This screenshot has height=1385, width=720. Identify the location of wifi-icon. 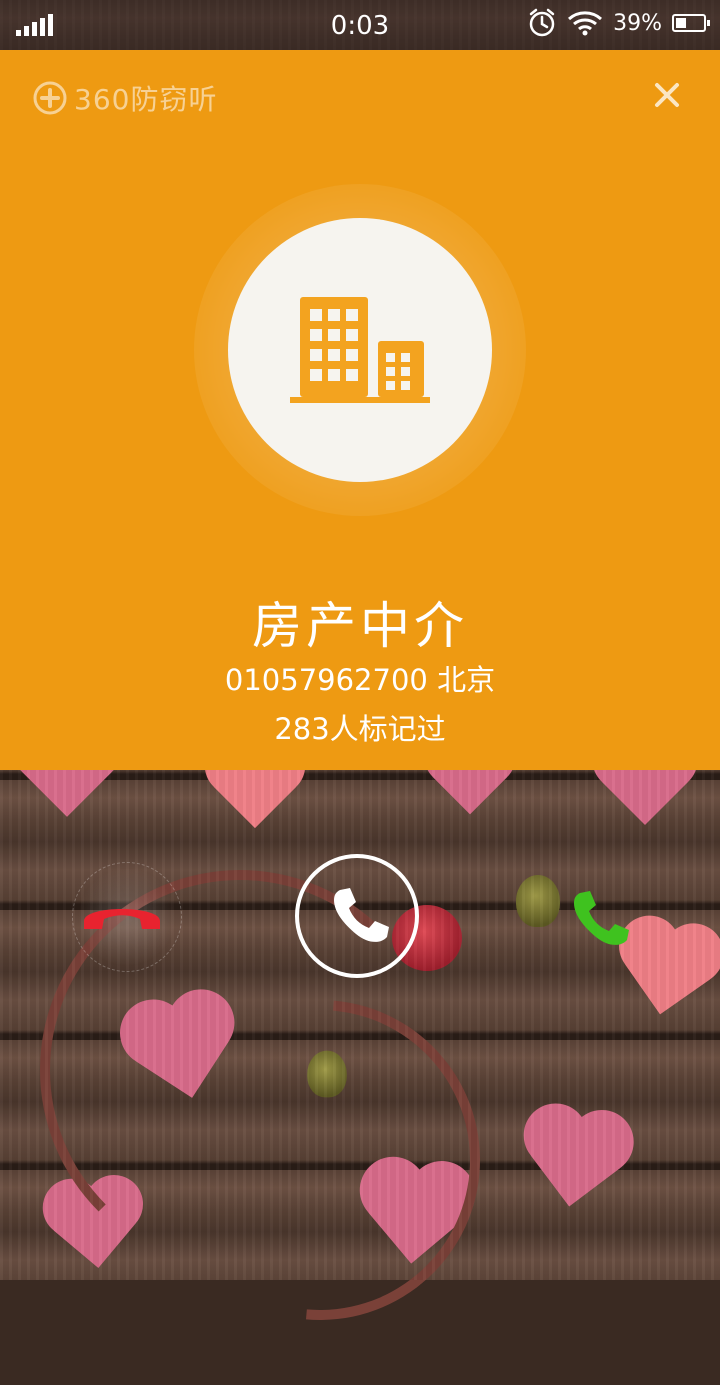
(585, 23).